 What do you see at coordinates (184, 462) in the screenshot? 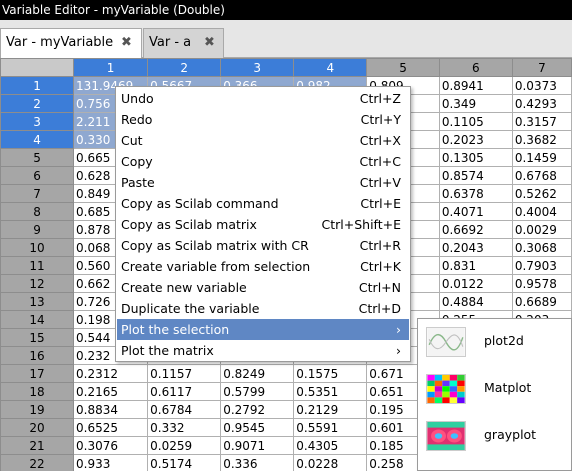
I see `table-cell: 0.5174` at bounding box center [184, 462].